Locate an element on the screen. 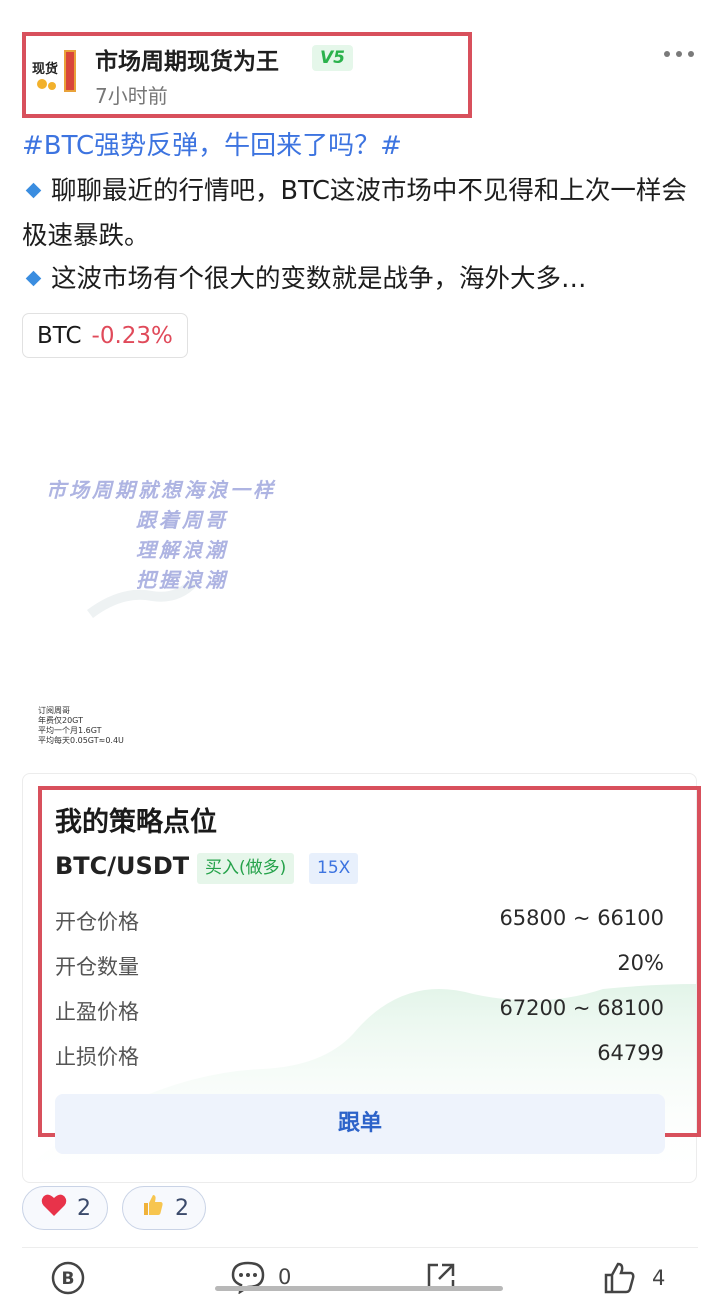 This screenshot has width=720, height=1296. watermark-line-3: 理解浪潮 is located at coordinates (182, 550).